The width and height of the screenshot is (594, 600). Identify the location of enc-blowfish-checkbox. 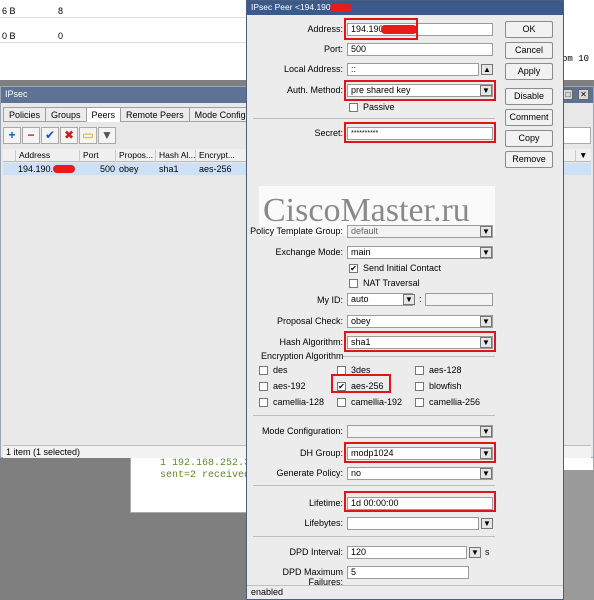
(419, 386).